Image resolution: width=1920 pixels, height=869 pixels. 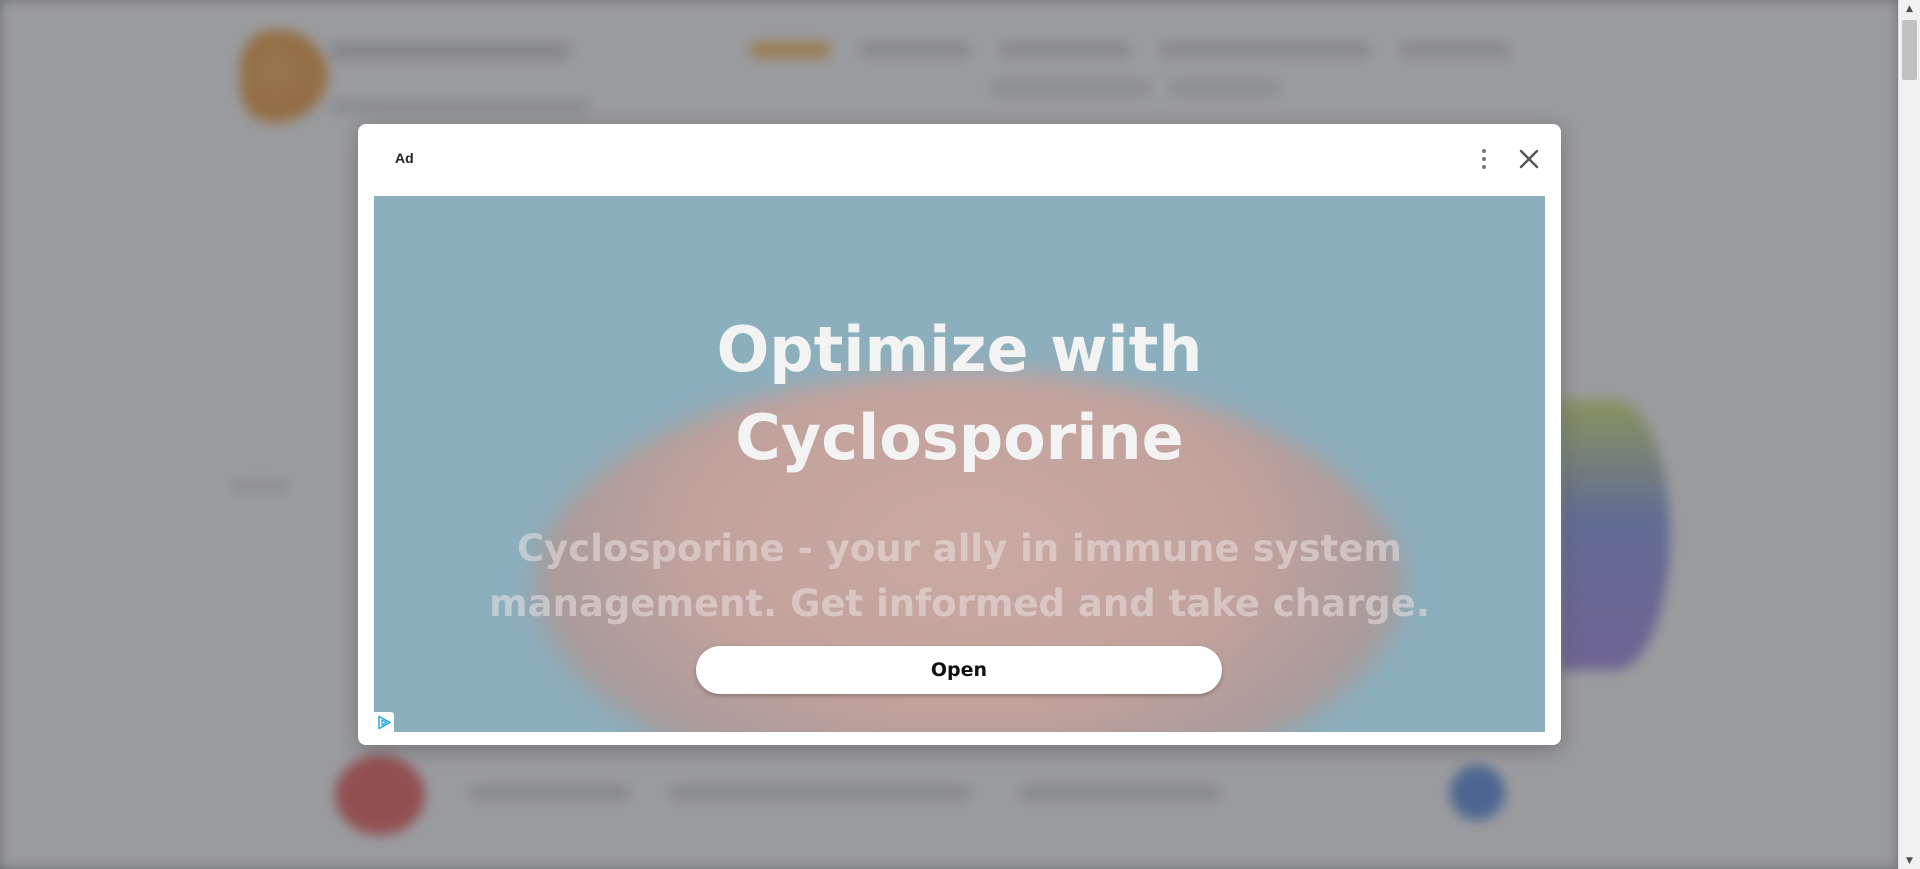 What do you see at coordinates (1909, 434) in the screenshot?
I see `page-scrollbar: ▲ ▼` at bounding box center [1909, 434].